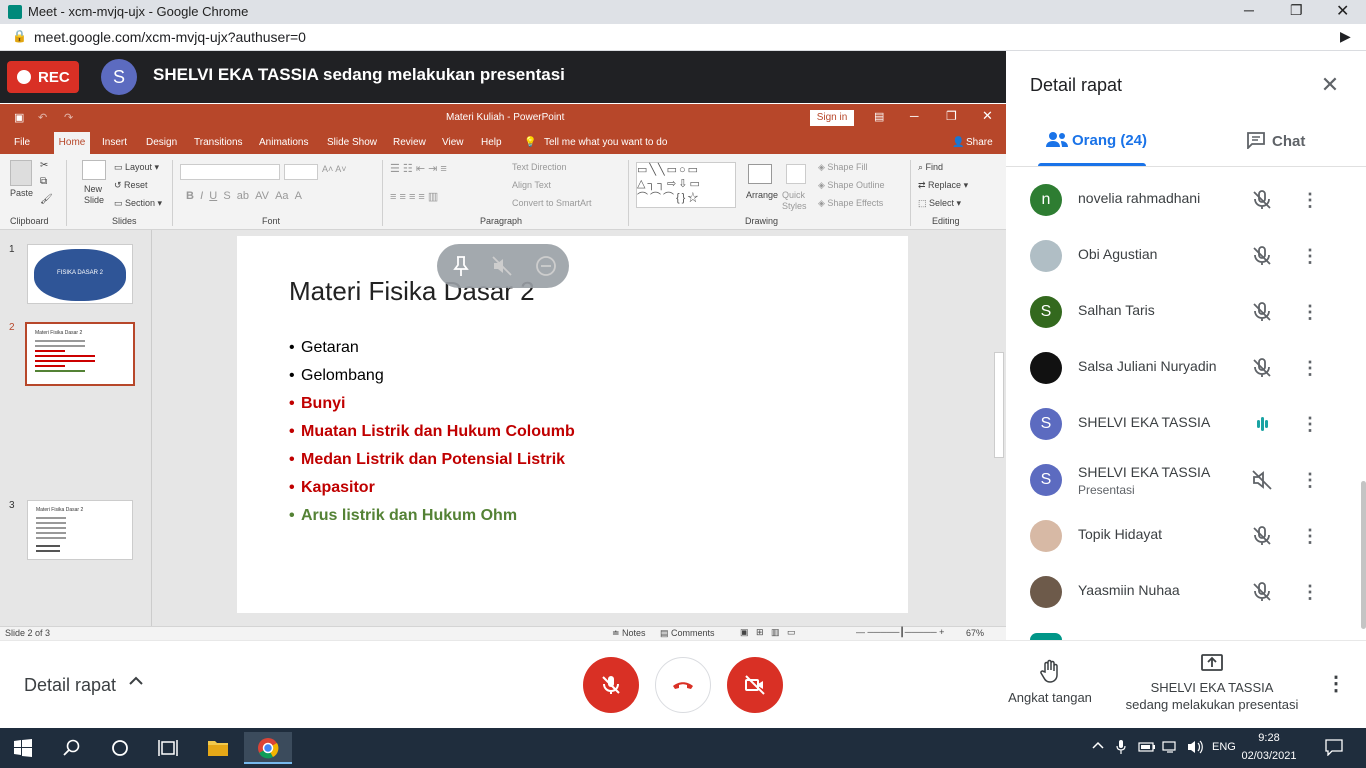  What do you see at coordinates (168, 748) in the screenshot?
I see `task-view-icon` at bounding box center [168, 748].